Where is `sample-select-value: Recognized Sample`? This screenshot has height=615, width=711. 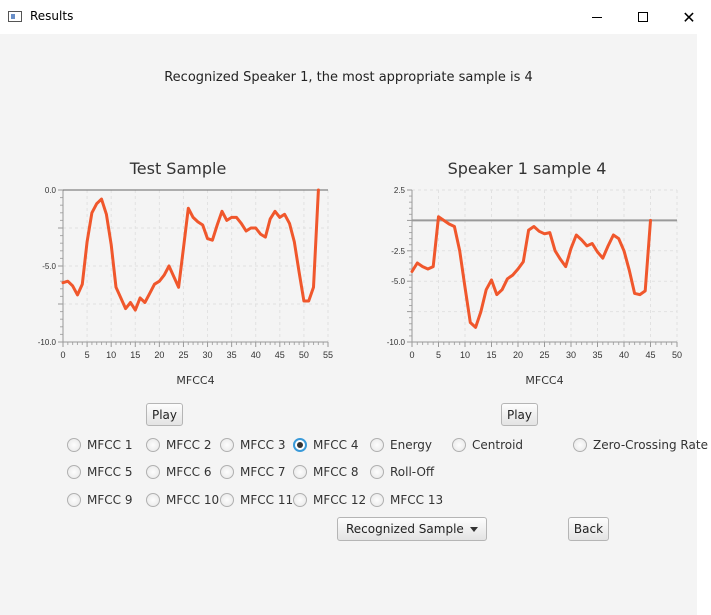 sample-select-value: Recognized Sample is located at coordinates (405, 529).